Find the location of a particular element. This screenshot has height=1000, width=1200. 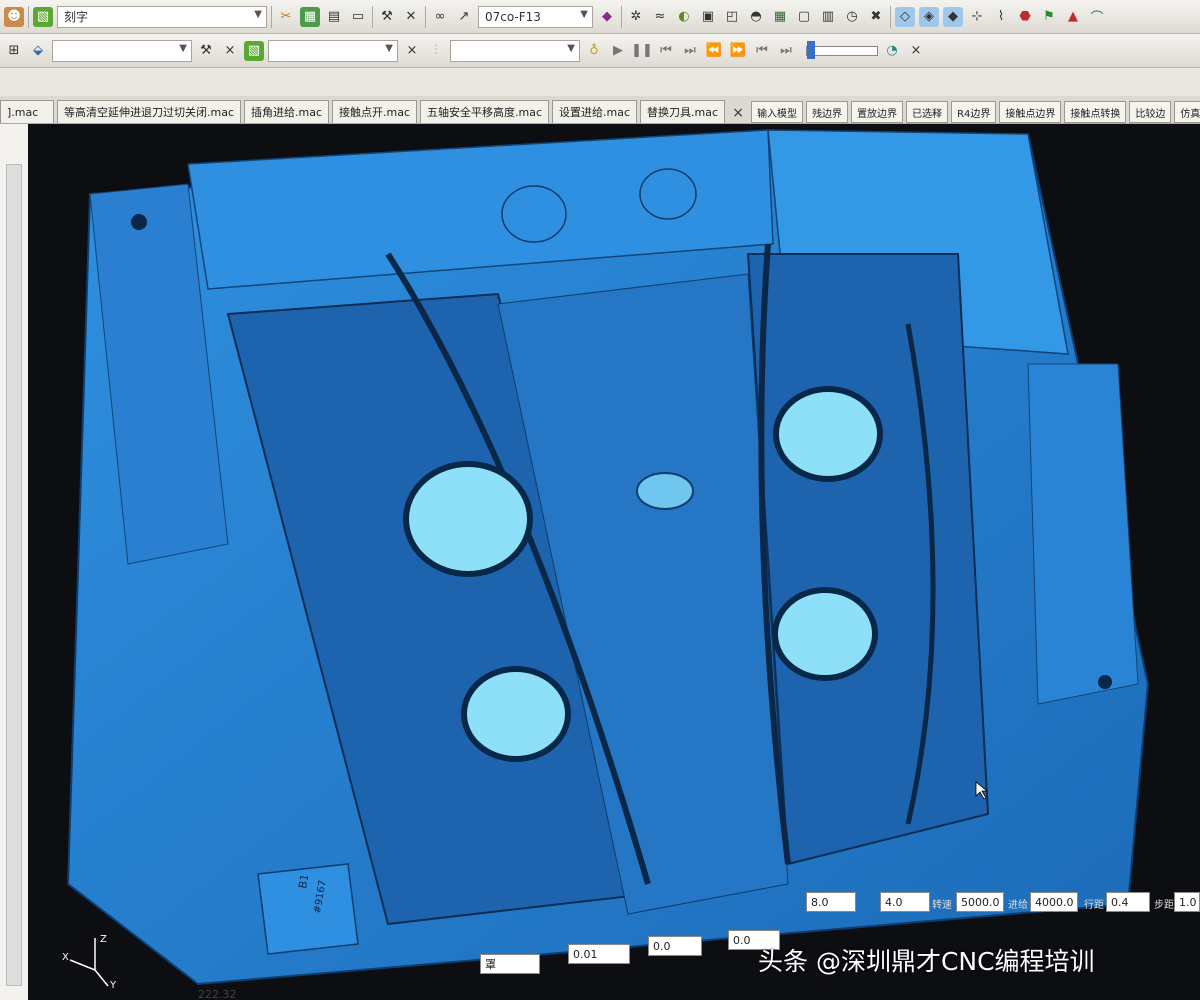

value-text: 8.0 is located at coordinates (820, 902).